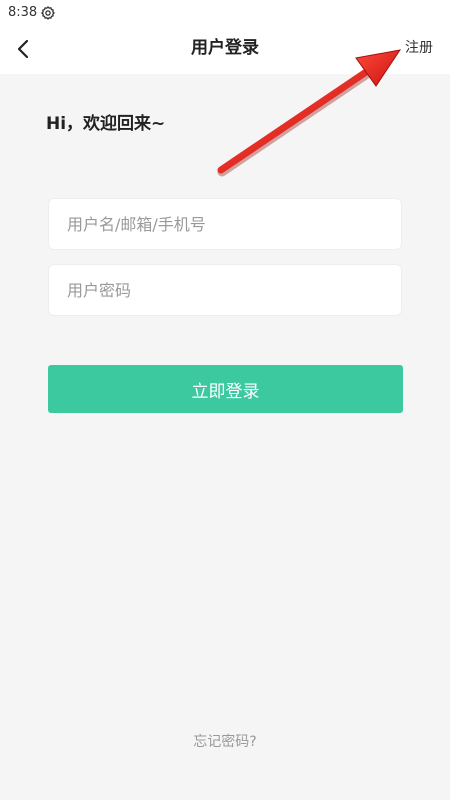  What do you see at coordinates (23, 12) in the screenshot?
I see `status-time: 8:38` at bounding box center [23, 12].